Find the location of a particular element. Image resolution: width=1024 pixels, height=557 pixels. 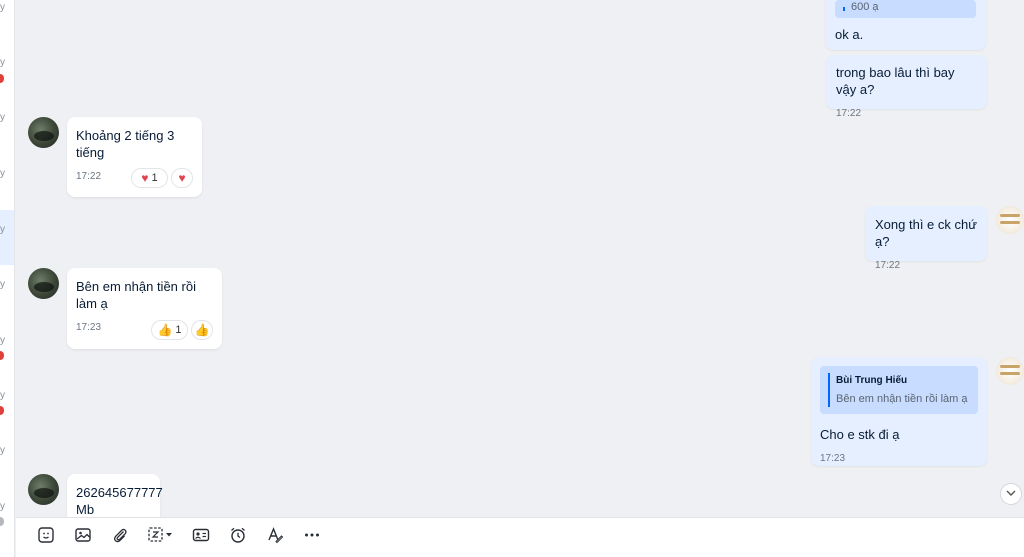

quote-author: Bùi Trung Hiếu is located at coordinates (872, 380).